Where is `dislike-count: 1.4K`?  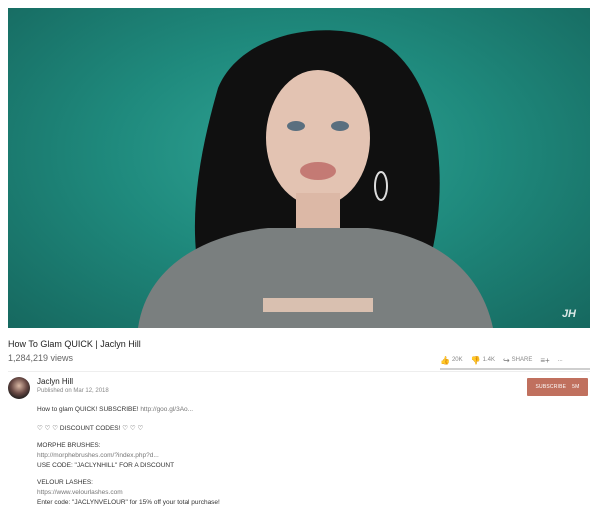
dislike-count: 1.4K is located at coordinates (488, 360).